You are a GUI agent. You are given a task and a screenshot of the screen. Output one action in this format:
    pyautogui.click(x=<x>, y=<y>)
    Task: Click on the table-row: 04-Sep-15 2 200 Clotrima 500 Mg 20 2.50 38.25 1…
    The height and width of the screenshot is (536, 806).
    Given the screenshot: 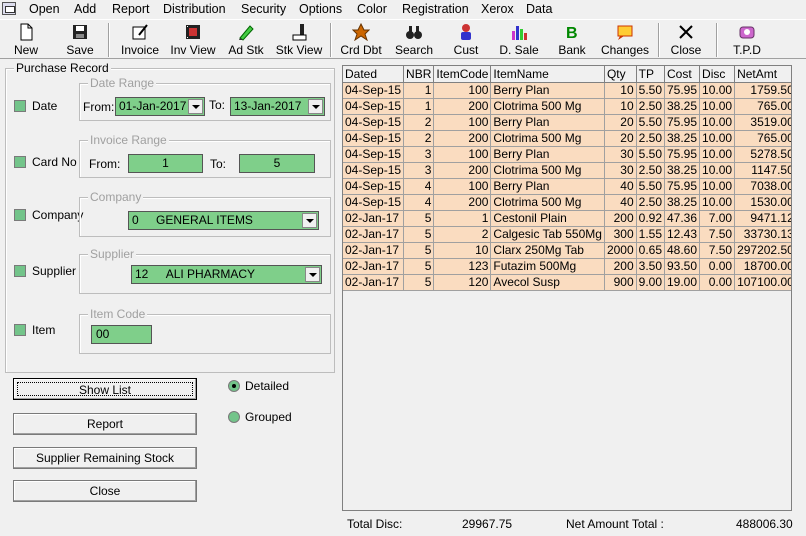 What is the action you would take?
    pyautogui.click(x=567, y=138)
    